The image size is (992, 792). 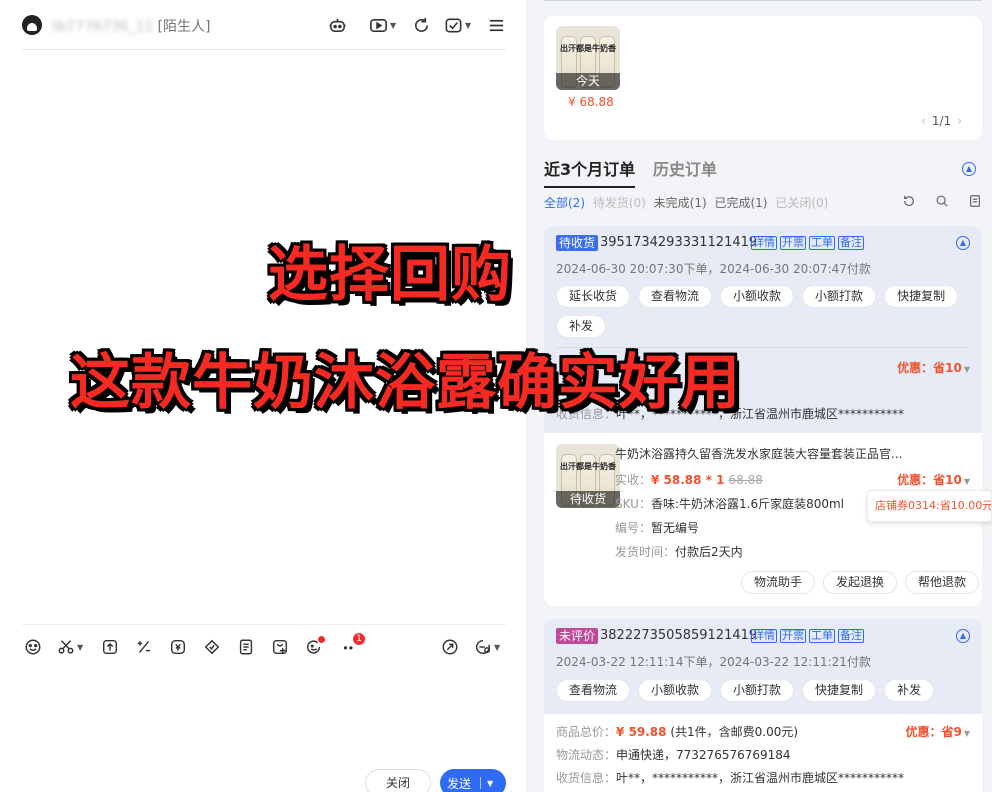 I want to click on goods-paid: 实收：¥ 58.88 * 1 68.88, so click(x=689, y=480).